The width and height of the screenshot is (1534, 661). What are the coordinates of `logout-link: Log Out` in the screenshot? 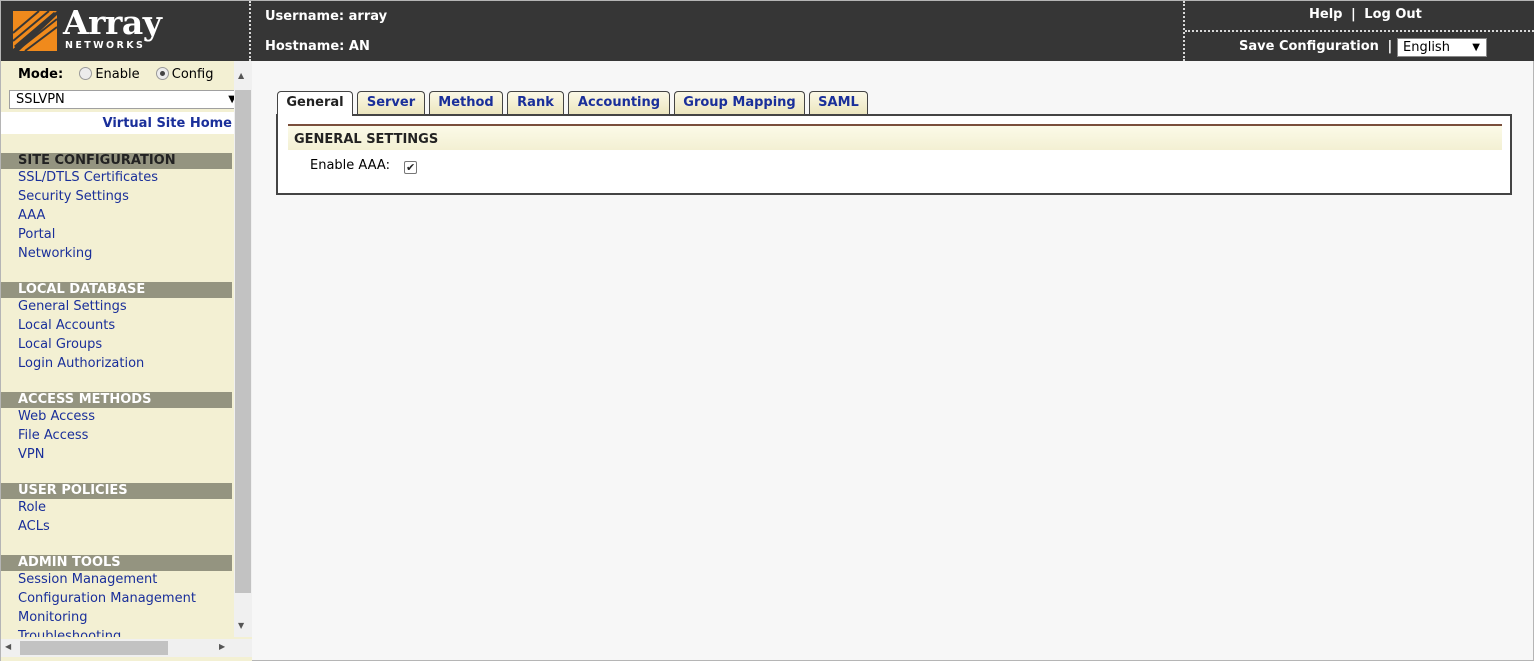 It's located at (1393, 14).